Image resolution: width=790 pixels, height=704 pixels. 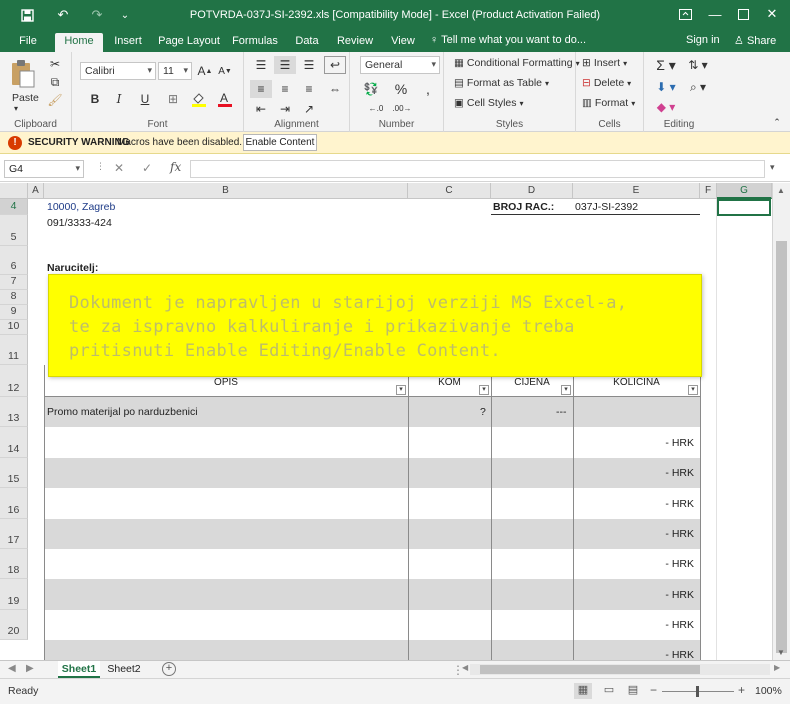 I want to click on zoom-level: 100%, so click(x=768, y=691).